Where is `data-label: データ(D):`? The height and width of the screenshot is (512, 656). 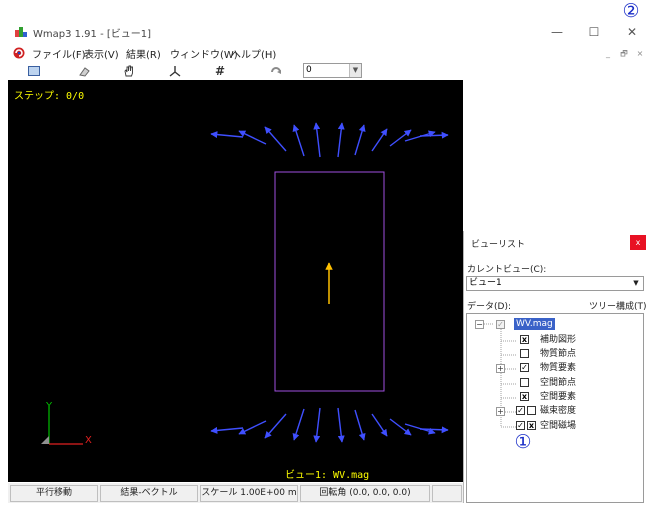
data-label: データ(D): is located at coordinates (489, 307).